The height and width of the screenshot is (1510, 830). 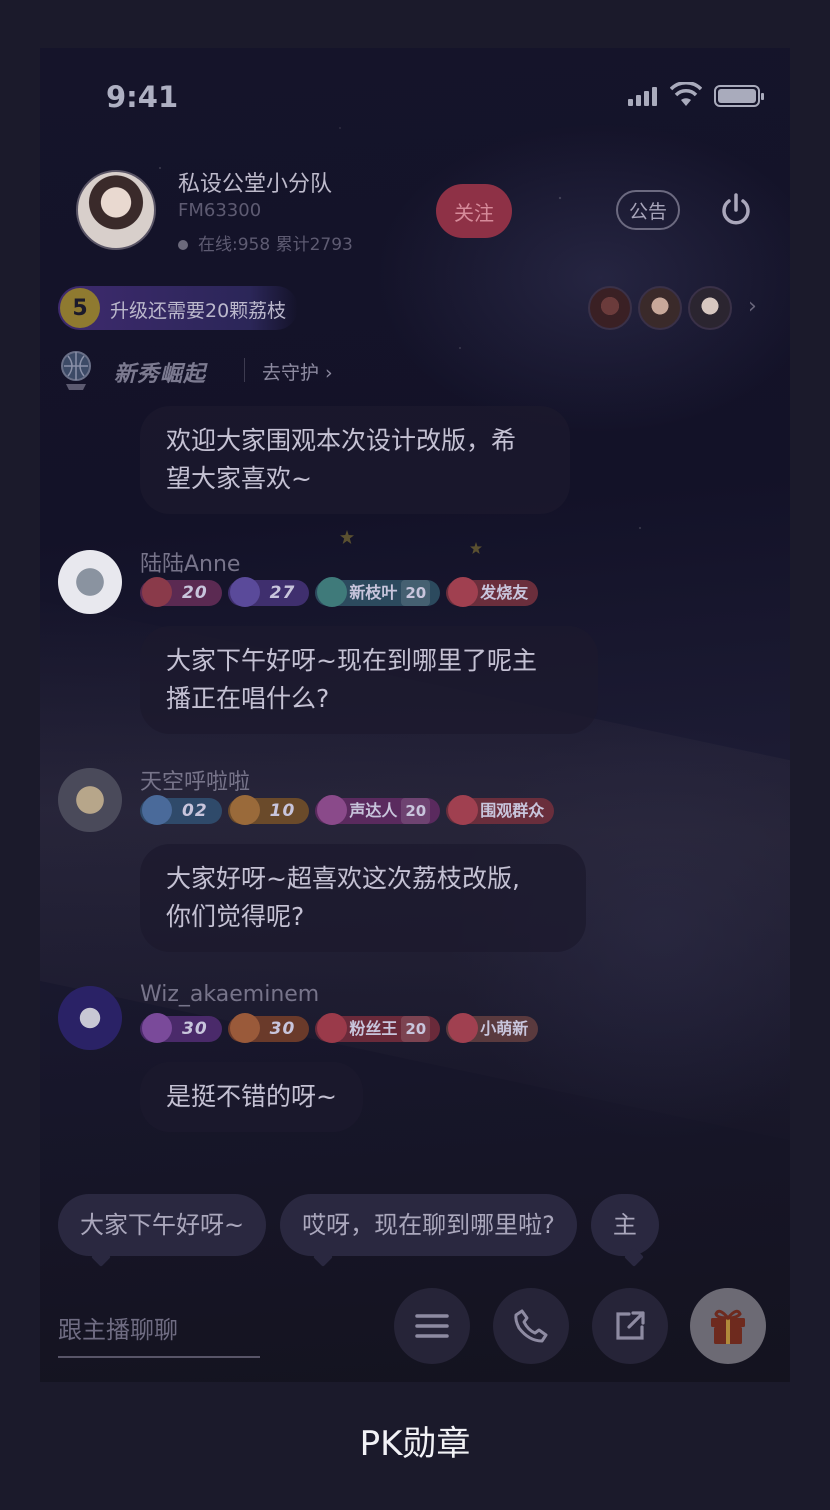 I want to click on badge-label: 围观群众, so click(x=512, y=810).